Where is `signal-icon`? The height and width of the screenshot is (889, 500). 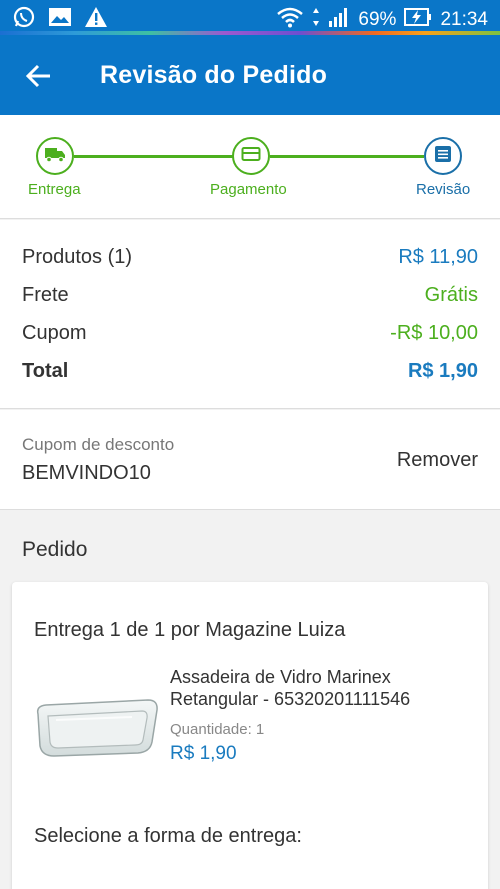 signal-icon is located at coordinates (339, 20).